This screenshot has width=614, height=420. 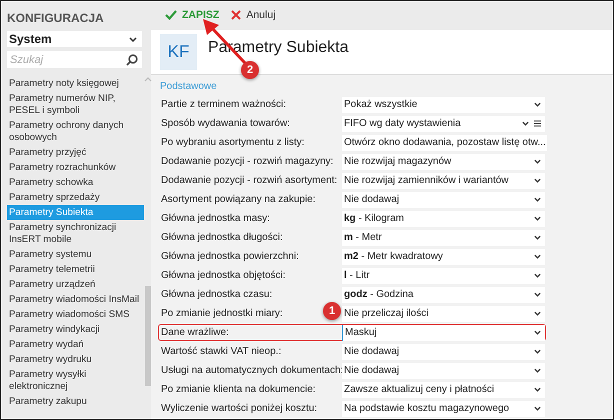 What do you see at coordinates (249, 180) in the screenshot?
I see `field-label: Dodawanie pozycji - rozwiń asortyment:` at bounding box center [249, 180].